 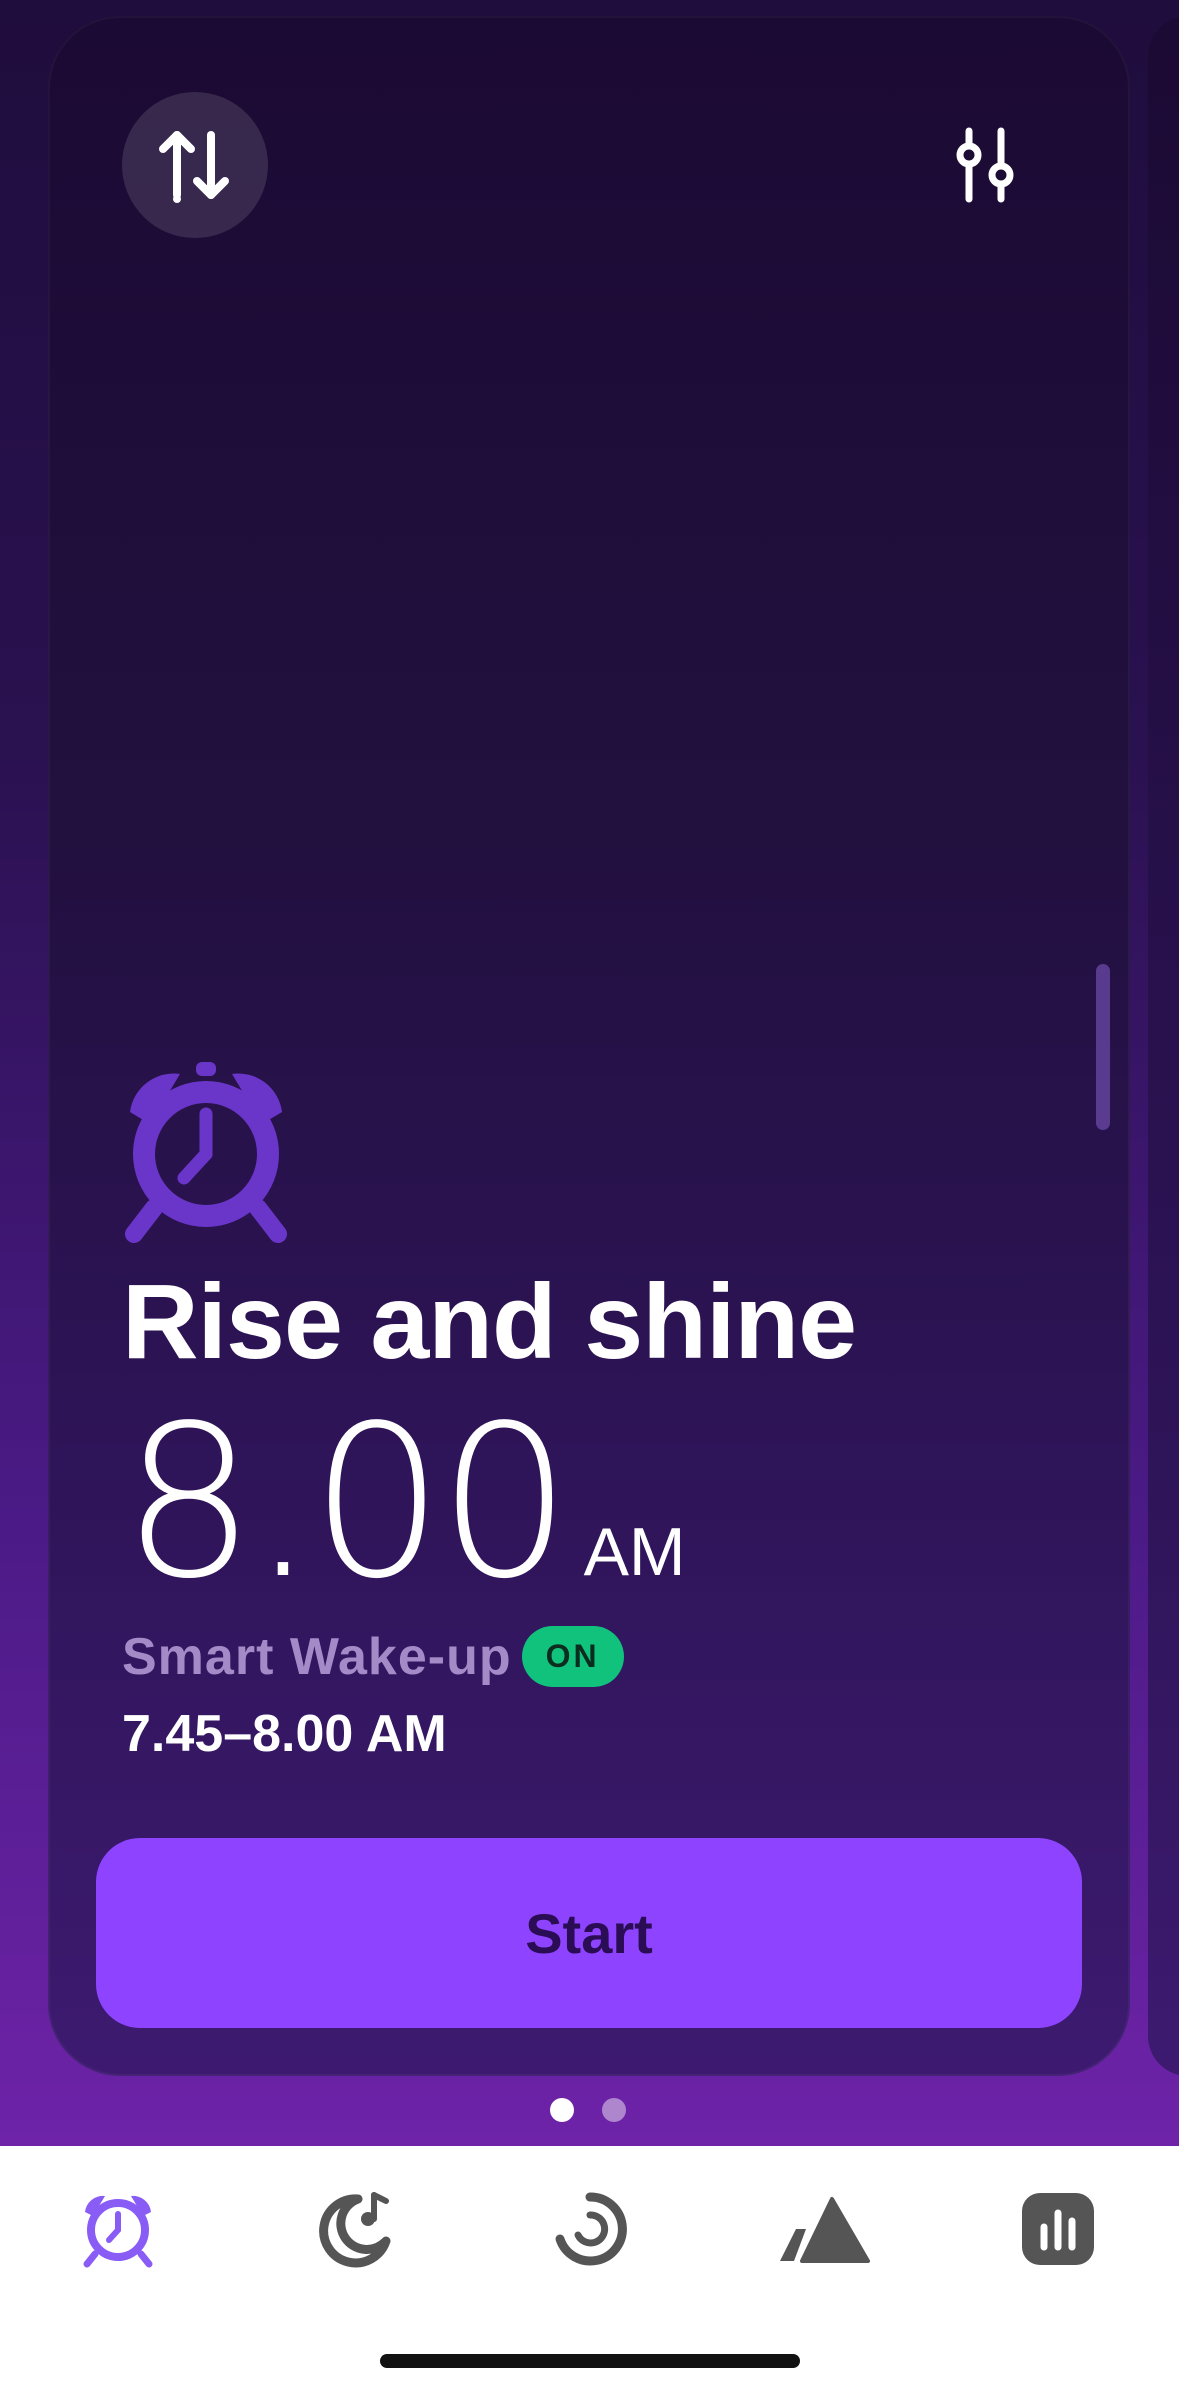 I want to click on start-button: Start, so click(x=589, y=1933).